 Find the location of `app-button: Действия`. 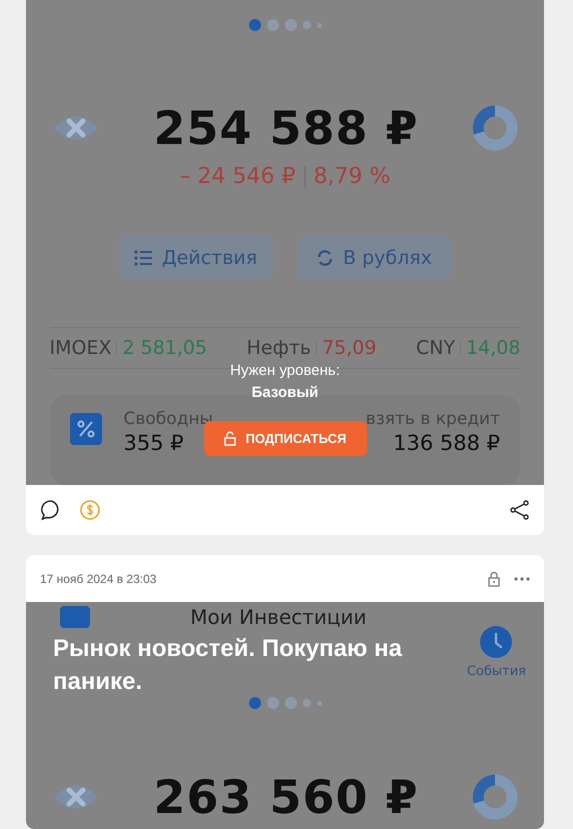

app-button: Действия is located at coordinates (195, 257).